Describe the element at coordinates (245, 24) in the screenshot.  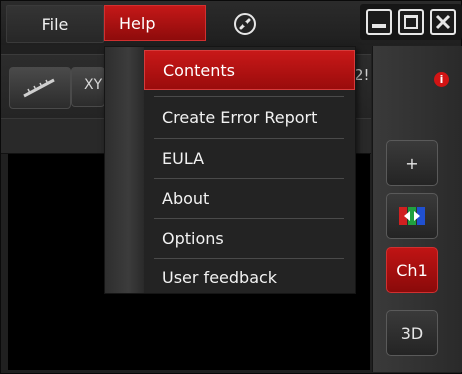
I see `pin-icon` at that location.